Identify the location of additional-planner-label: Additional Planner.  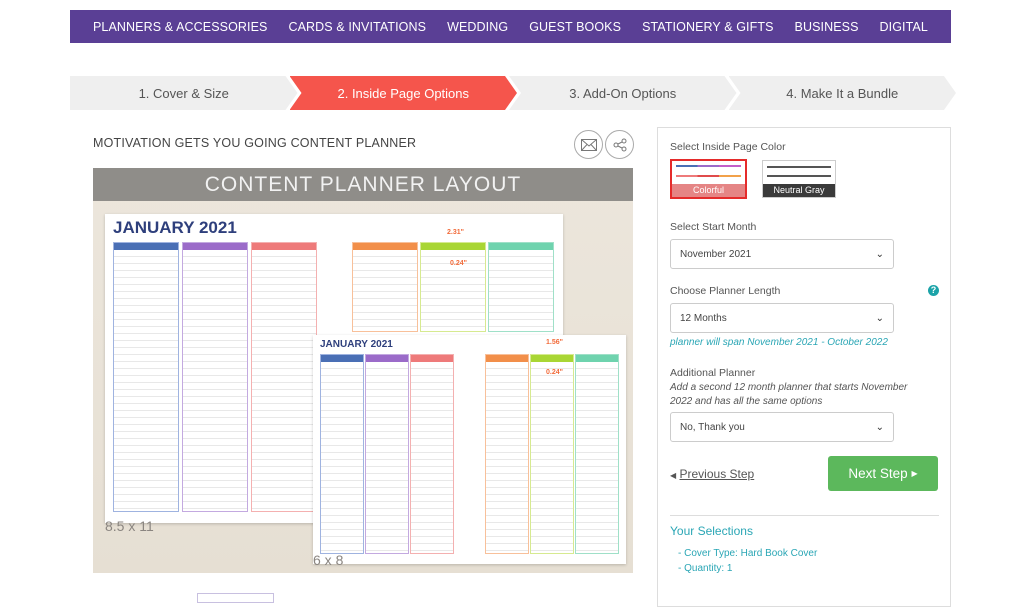
(713, 373).